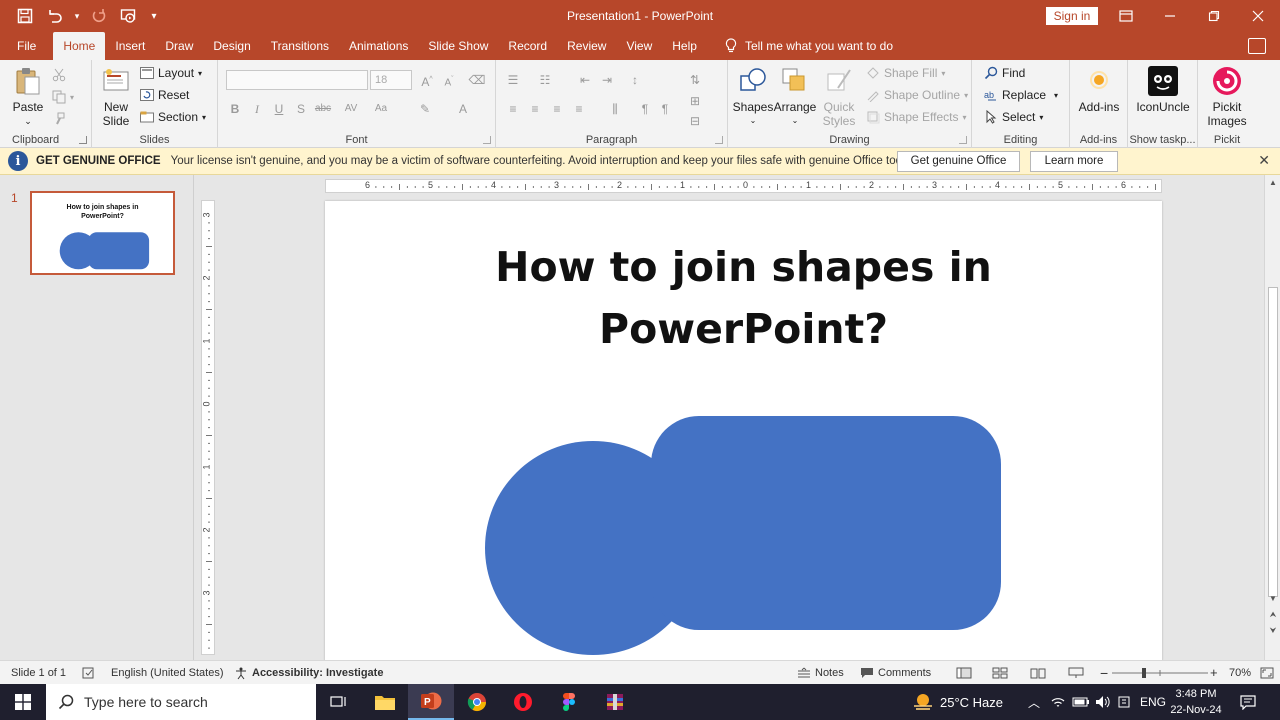 The height and width of the screenshot is (720, 1280). What do you see at coordinates (635, 80) in the screenshot?
I see `line-spacing-icon: ↕` at bounding box center [635, 80].